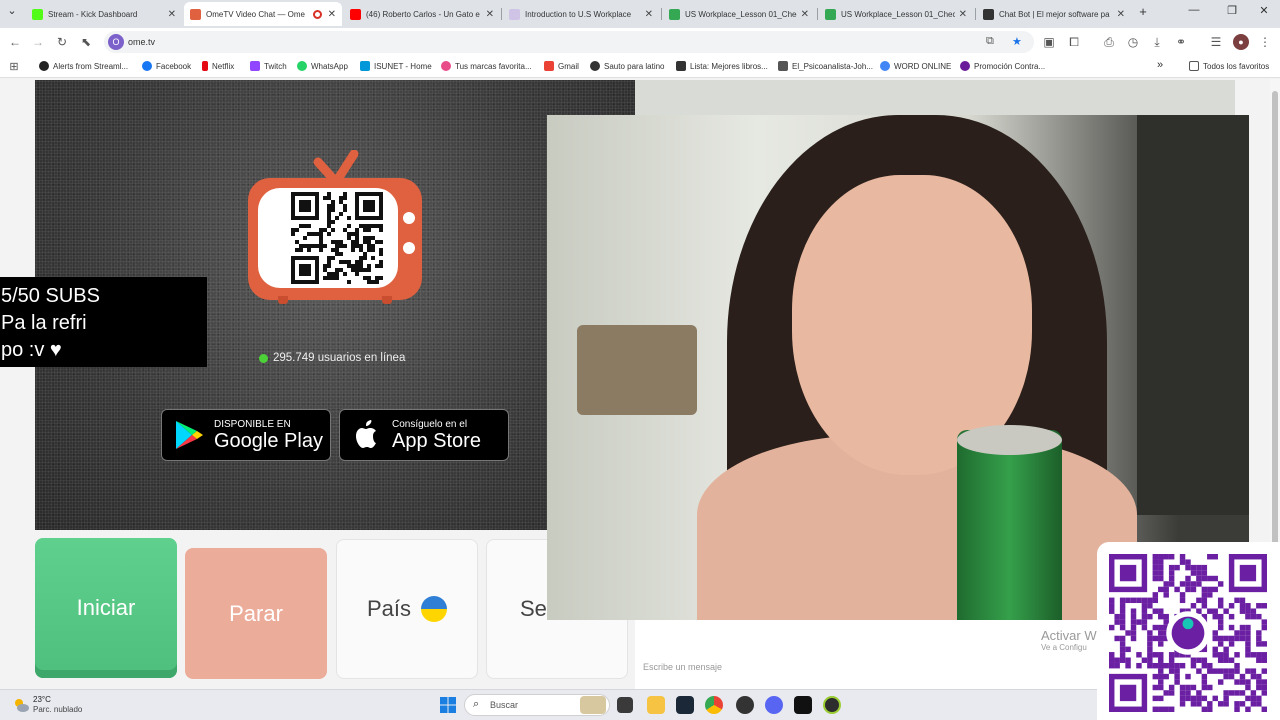  What do you see at coordinates (409, 218) in the screenshot?
I see `tv-knob-icon` at bounding box center [409, 218].